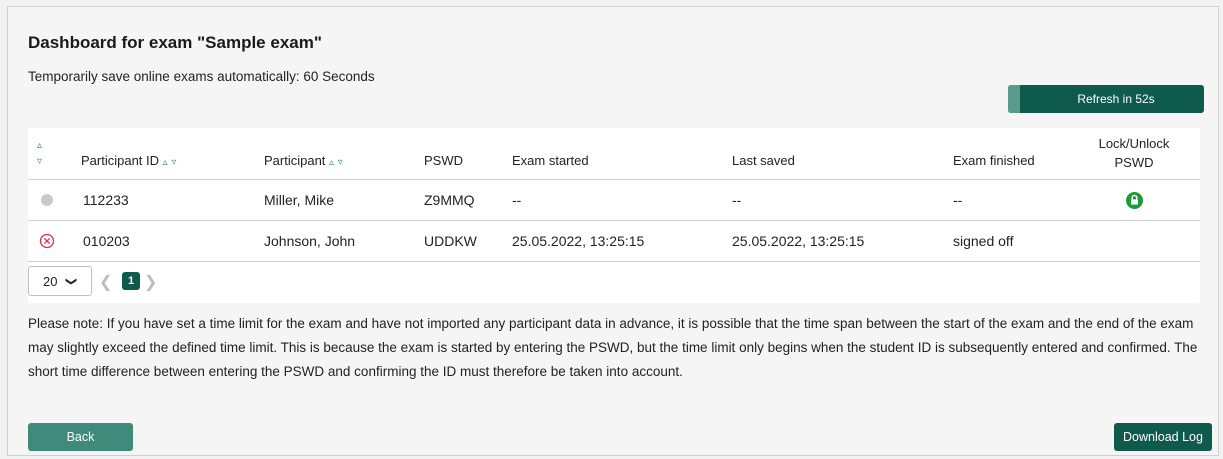 The image size is (1223, 459). Describe the element at coordinates (80, 437) in the screenshot. I see `back-button: Back` at that location.